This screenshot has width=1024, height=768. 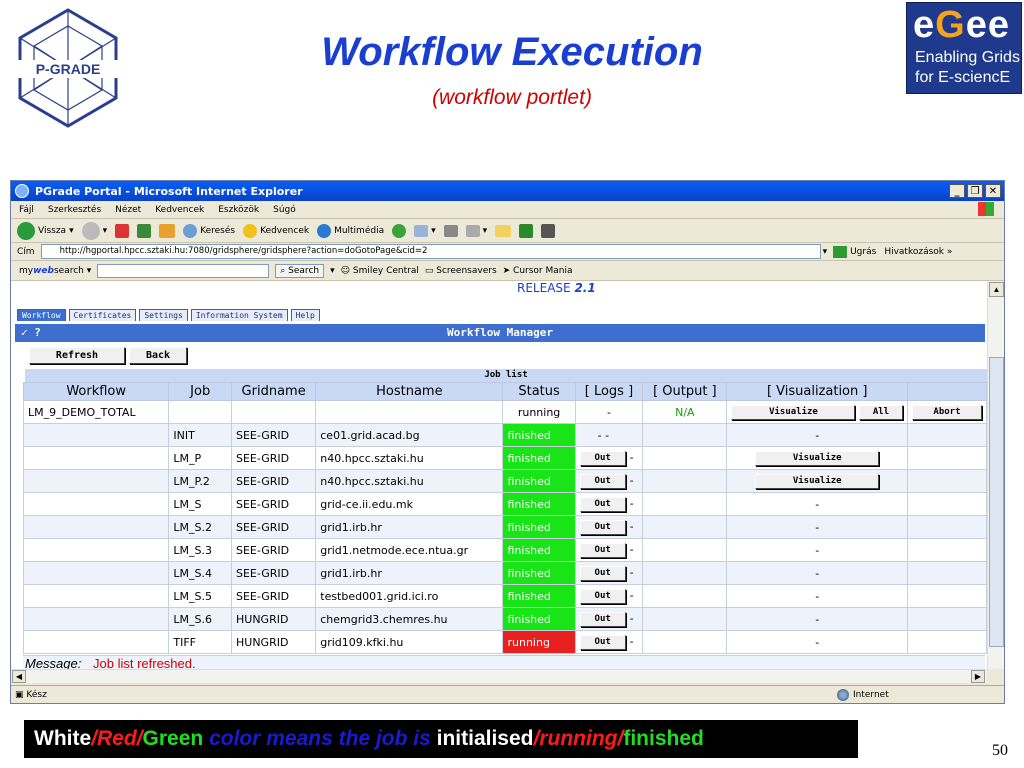 I want to click on print-button, so click(x=450, y=230).